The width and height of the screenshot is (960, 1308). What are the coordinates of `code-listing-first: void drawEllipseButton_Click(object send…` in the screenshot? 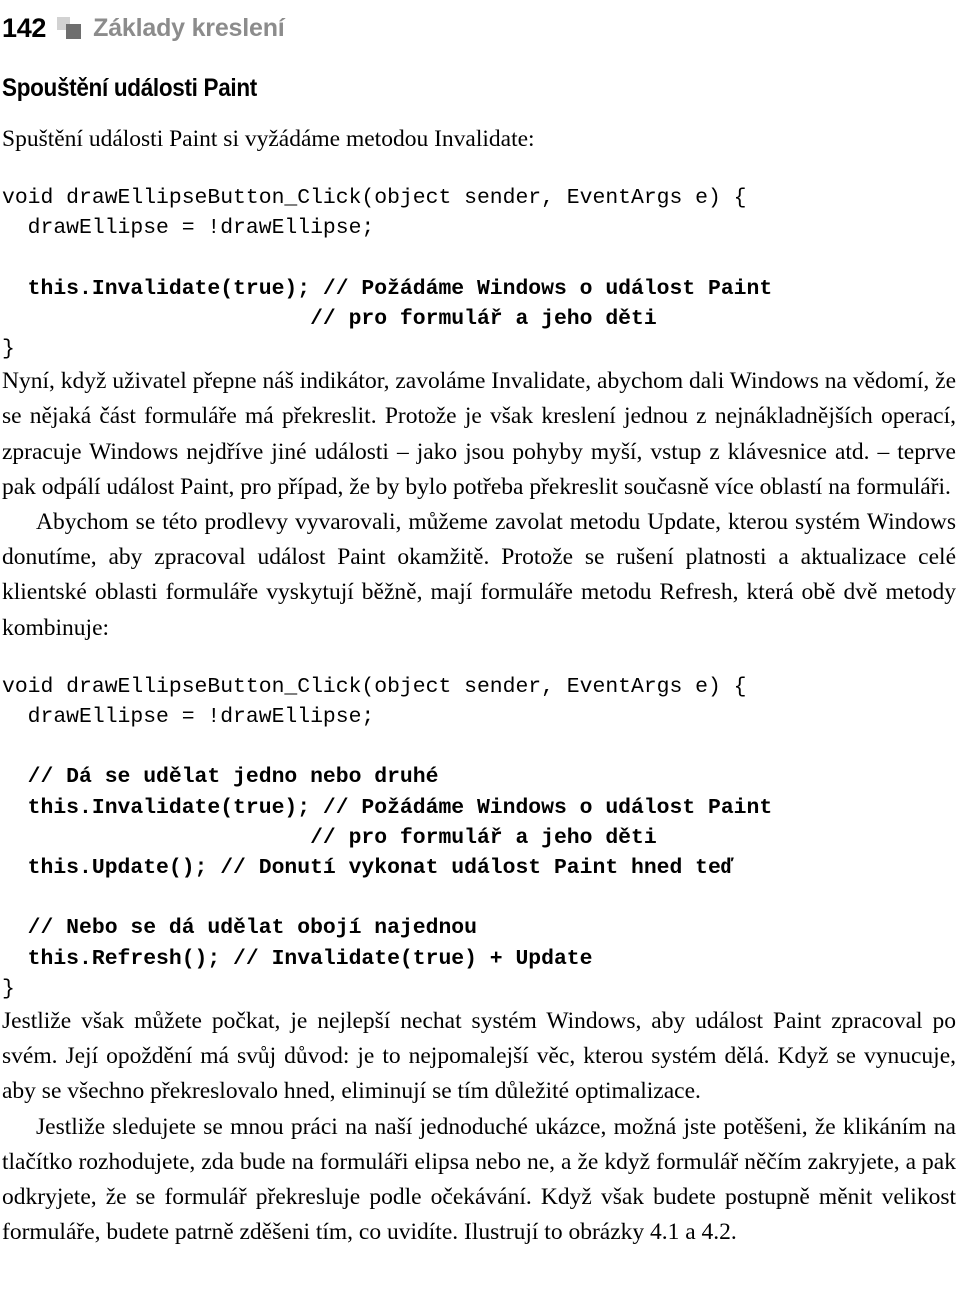 It's located at (480, 273).